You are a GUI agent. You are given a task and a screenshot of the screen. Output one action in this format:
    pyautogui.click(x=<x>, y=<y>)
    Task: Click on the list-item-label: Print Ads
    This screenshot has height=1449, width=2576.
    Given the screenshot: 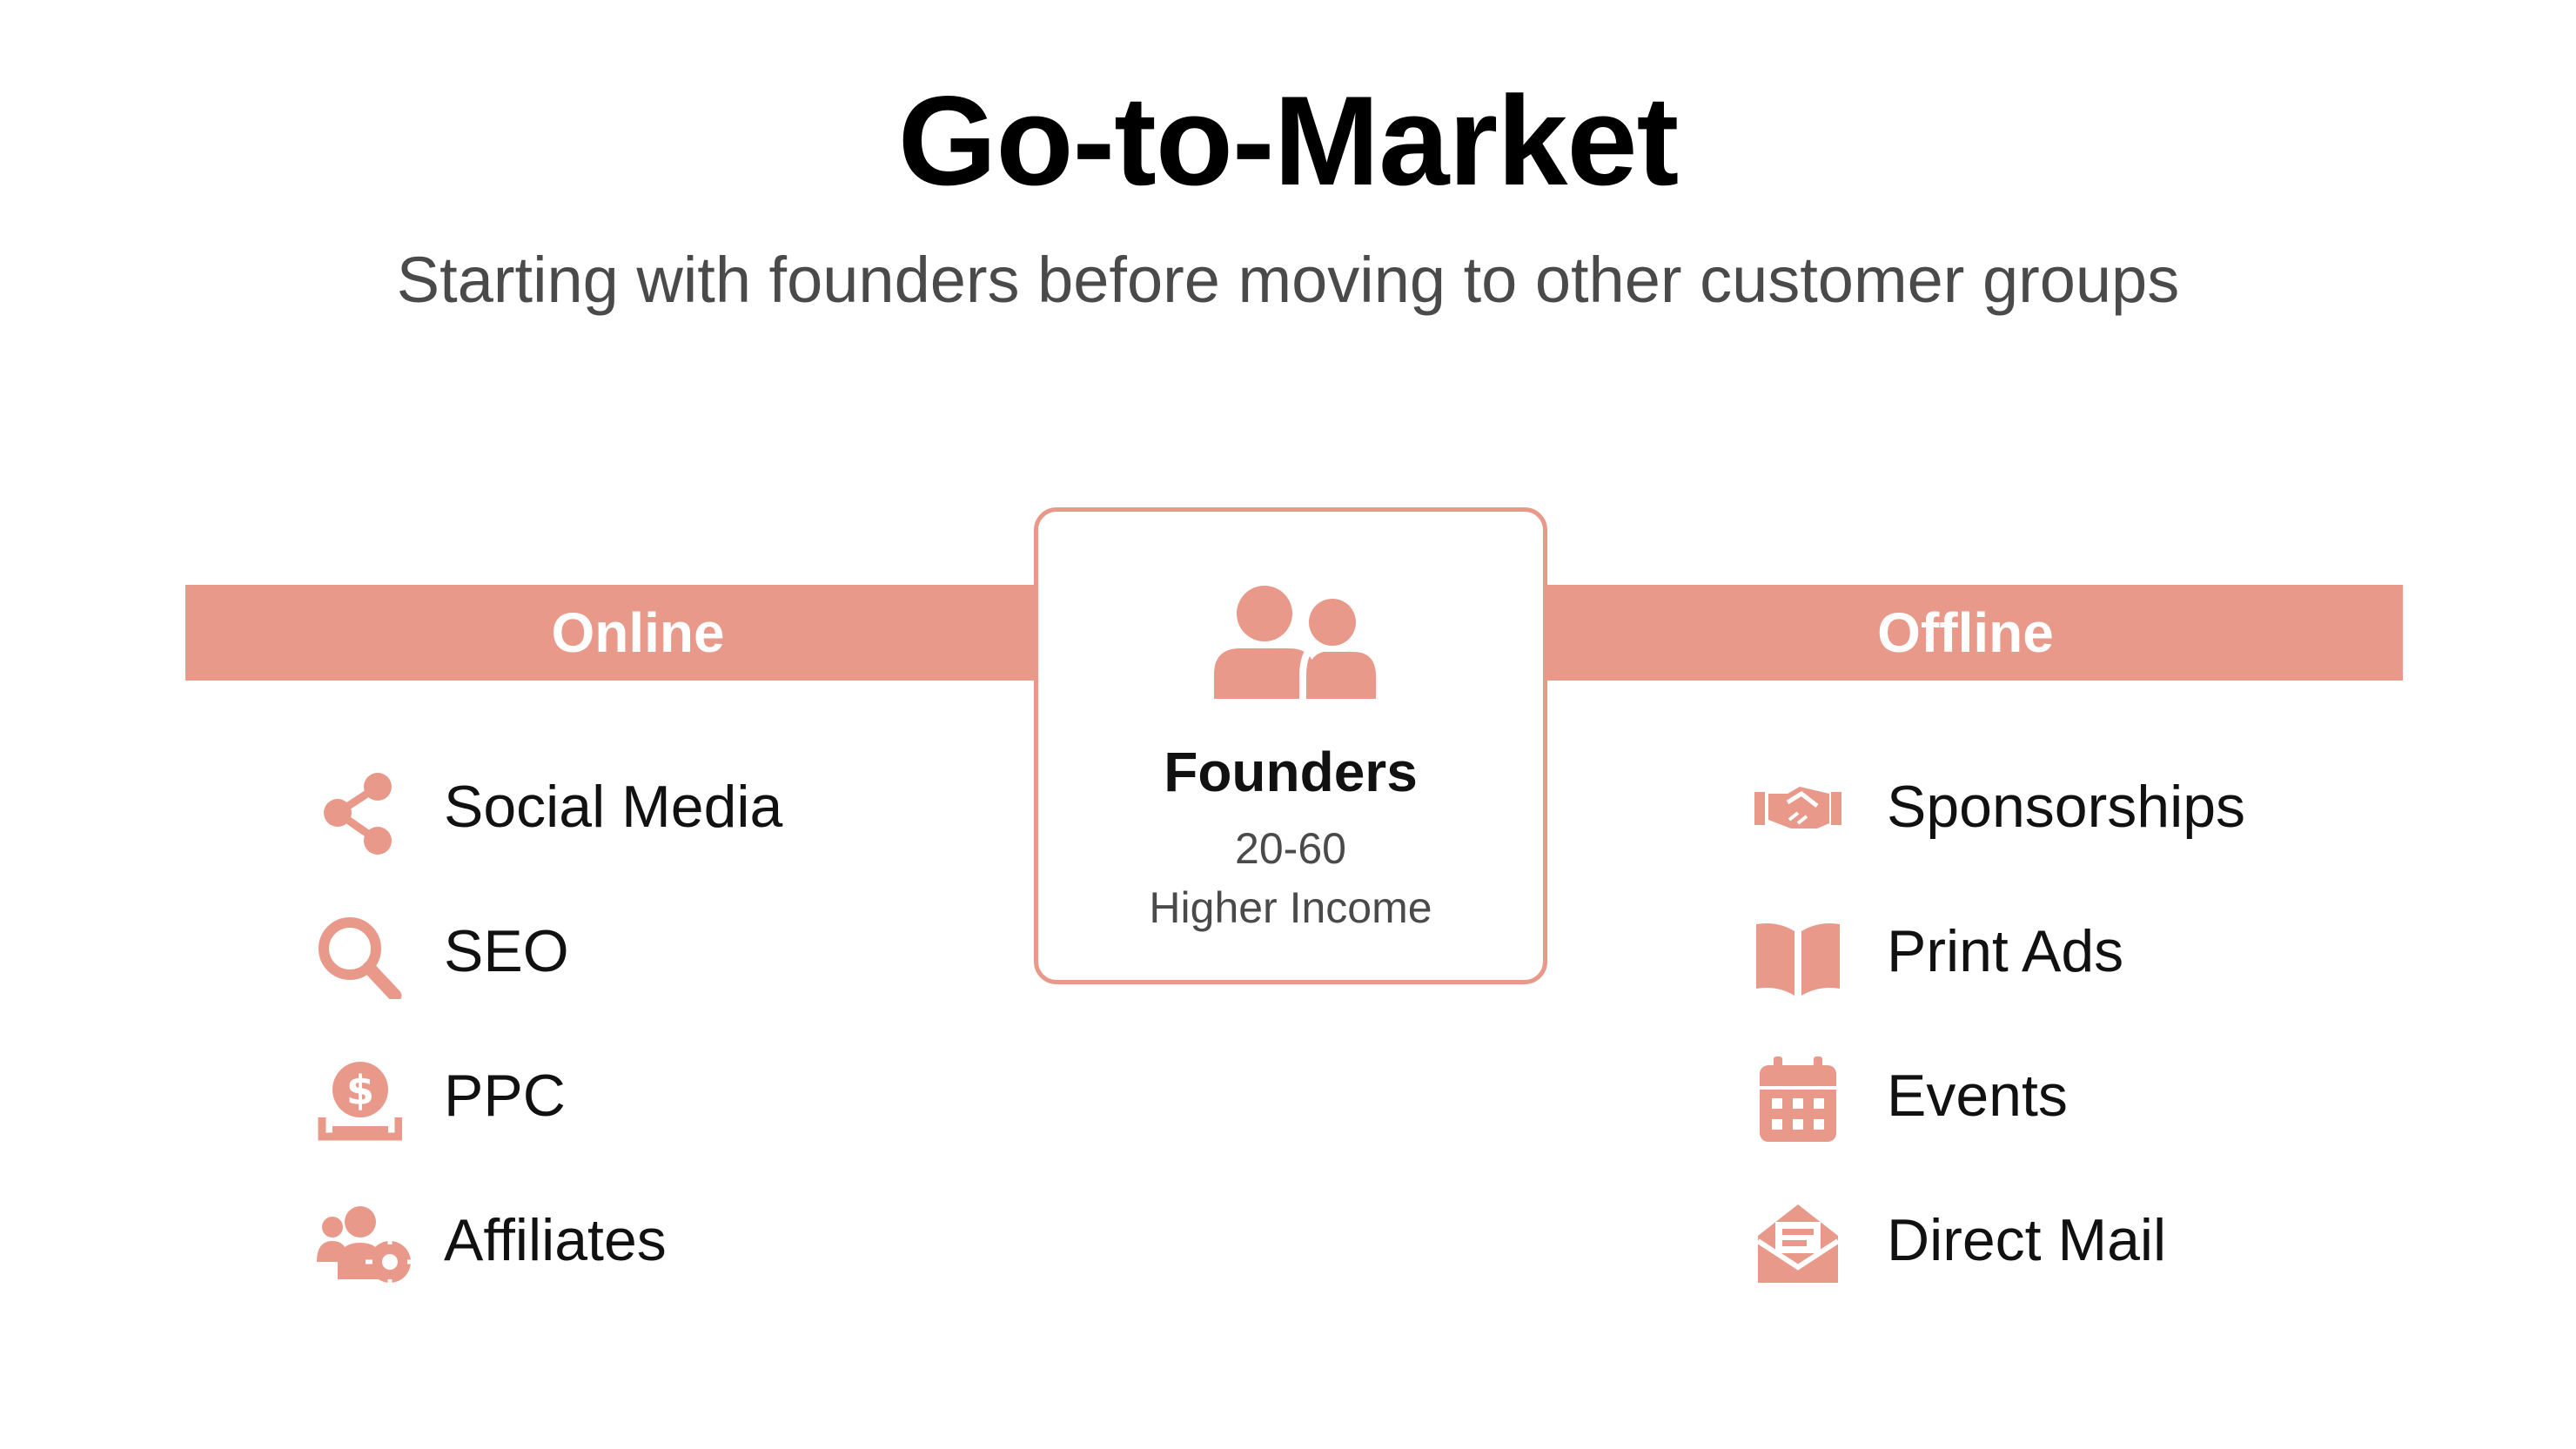 What is the action you would take?
    pyautogui.click(x=2005, y=951)
    